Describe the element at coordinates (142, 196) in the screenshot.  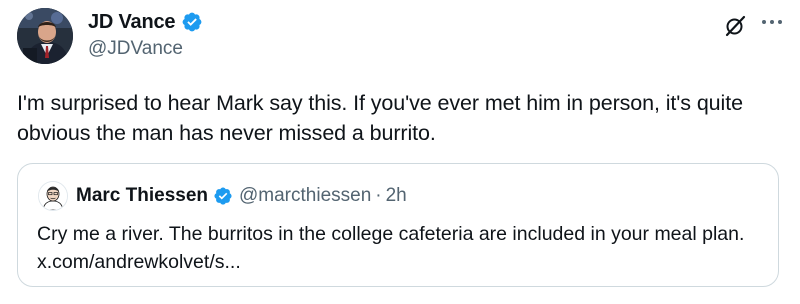
I see `quote-author-display-name: Marc Thiessen` at that location.